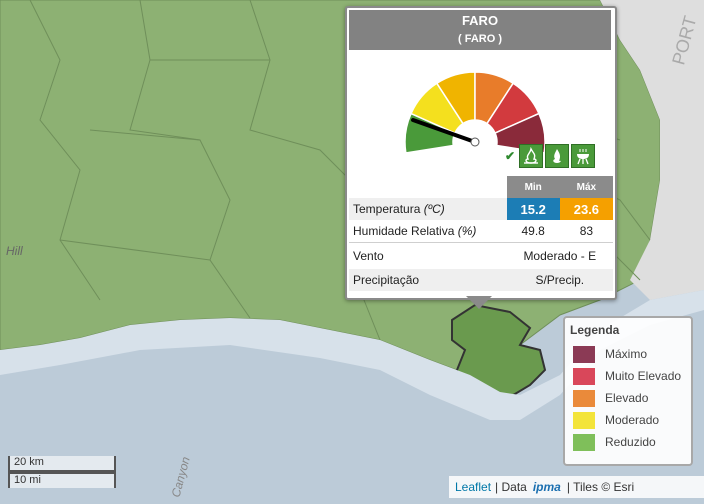 The height and width of the screenshot is (504, 704). Describe the element at coordinates (595, 330) in the screenshot. I see `legend-title: Legenda` at that location.